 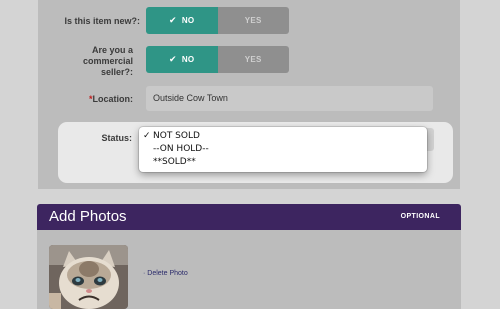 I want to click on commercial-no-option: ✔ NO, so click(x=182, y=59).